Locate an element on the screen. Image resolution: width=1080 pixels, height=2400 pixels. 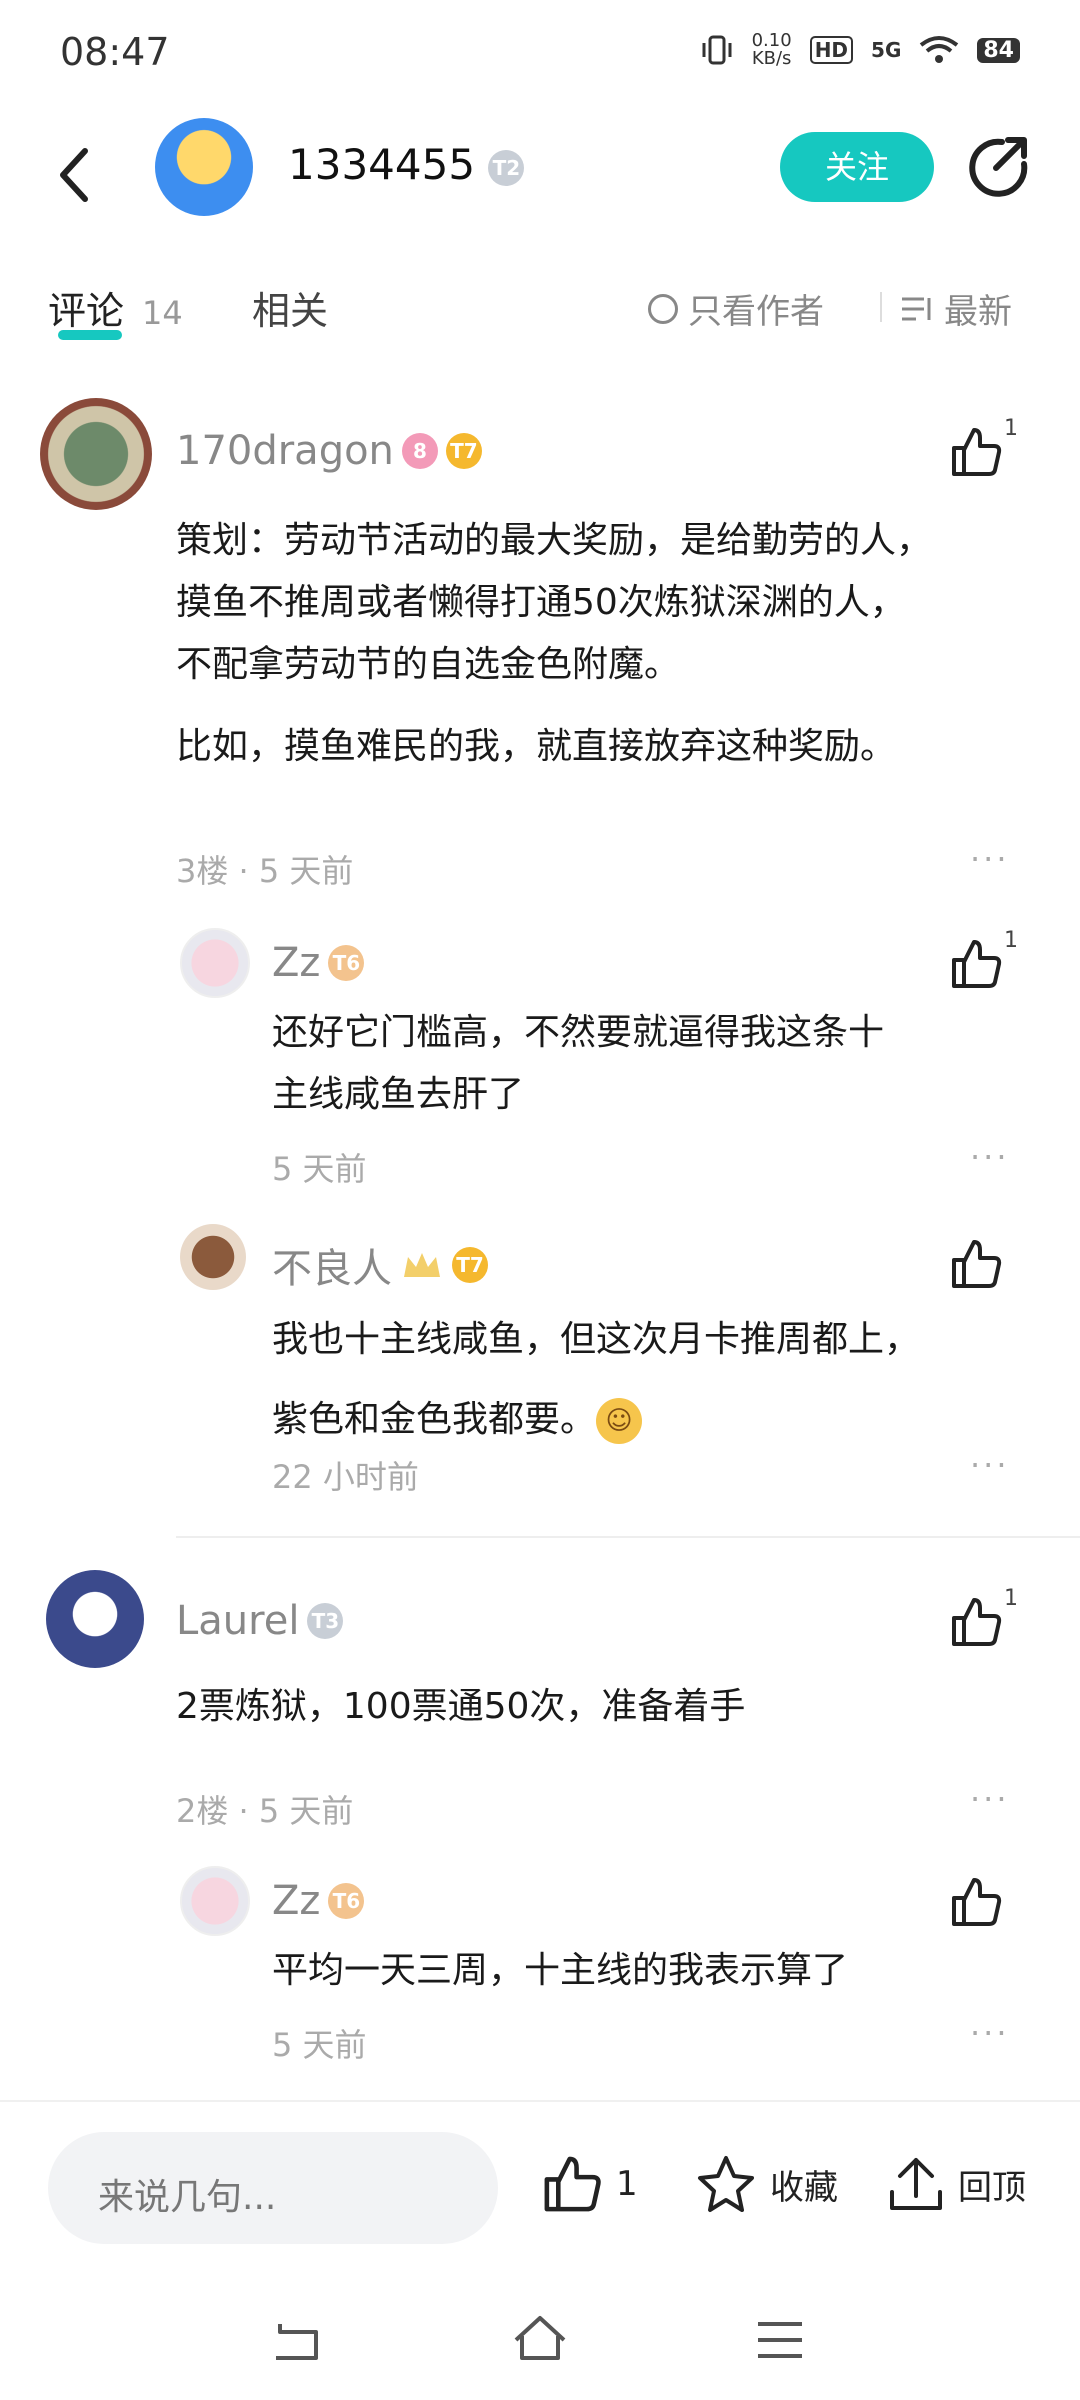
upload-arrow-icon is located at coordinates (916, 2184).